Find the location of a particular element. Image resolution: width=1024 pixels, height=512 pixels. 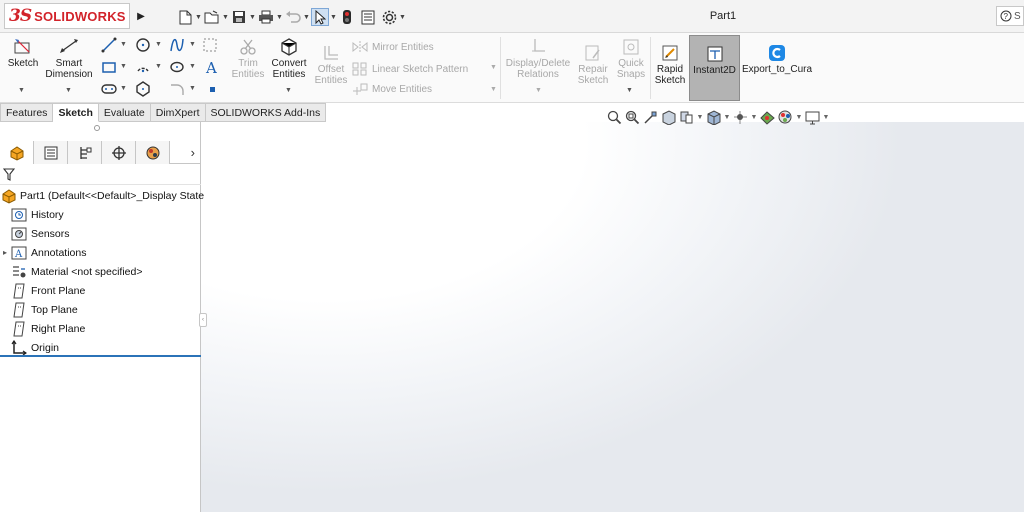

tab-propertymanager is located at coordinates (51, 152).